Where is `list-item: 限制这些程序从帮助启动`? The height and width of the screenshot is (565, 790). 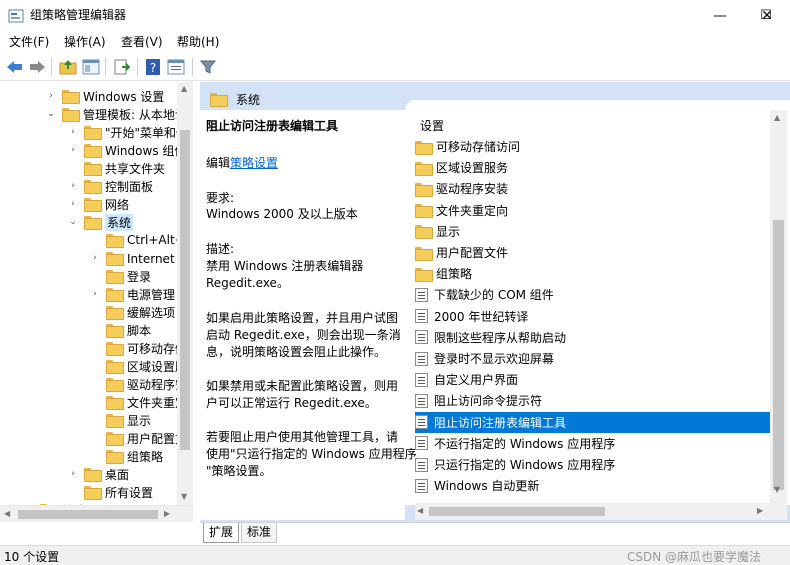
list-item: 限制这些程序从帮助启动 is located at coordinates (490, 337).